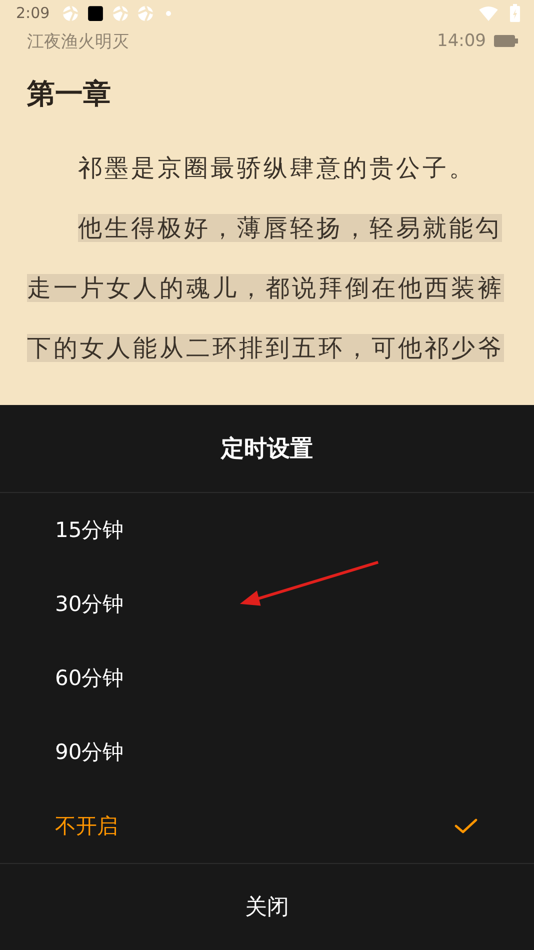 The image size is (534, 950). What do you see at coordinates (78, 41) in the screenshot?
I see `book-title: 江夜渔火明灭` at bounding box center [78, 41].